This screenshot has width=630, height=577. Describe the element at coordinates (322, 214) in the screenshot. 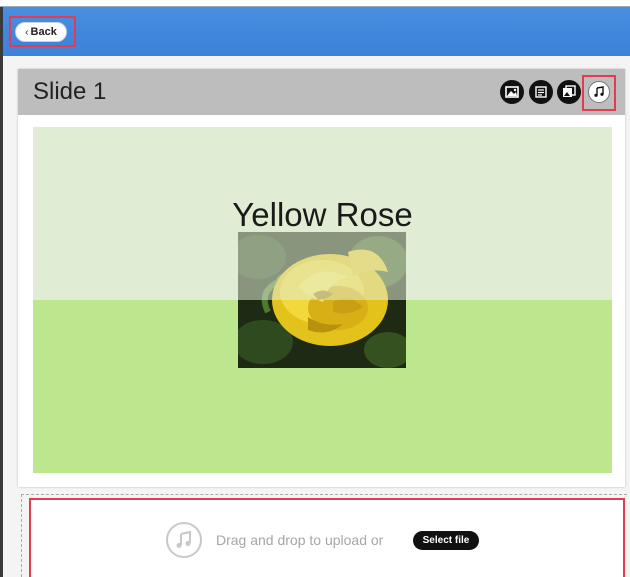

I see `slide-heading: Yellow Rose` at that location.